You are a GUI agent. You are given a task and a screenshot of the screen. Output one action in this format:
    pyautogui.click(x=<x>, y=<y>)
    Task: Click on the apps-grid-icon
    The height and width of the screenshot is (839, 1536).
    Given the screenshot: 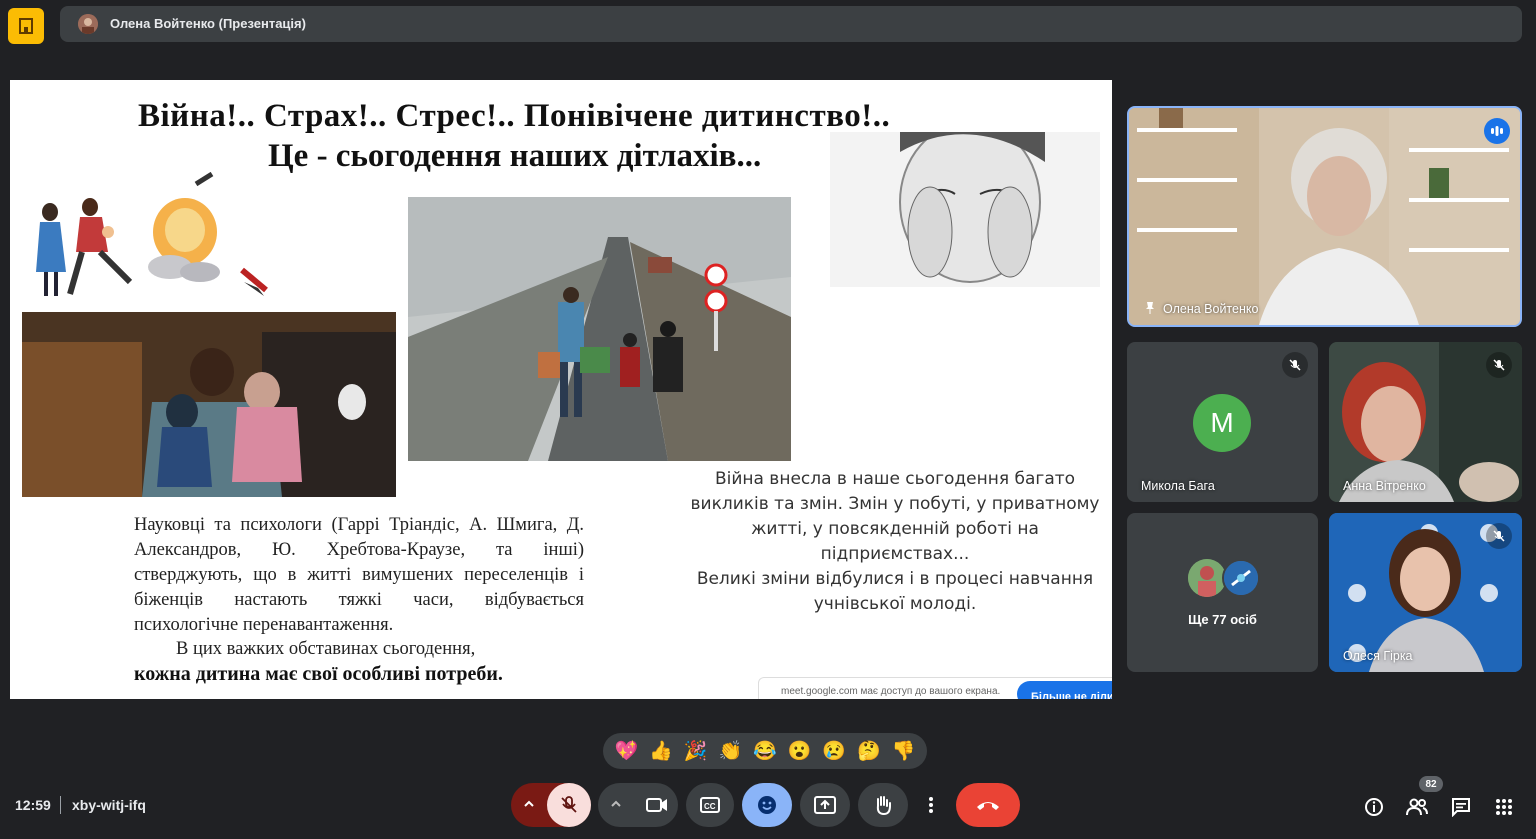 What is the action you would take?
    pyautogui.click(x=1504, y=807)
    